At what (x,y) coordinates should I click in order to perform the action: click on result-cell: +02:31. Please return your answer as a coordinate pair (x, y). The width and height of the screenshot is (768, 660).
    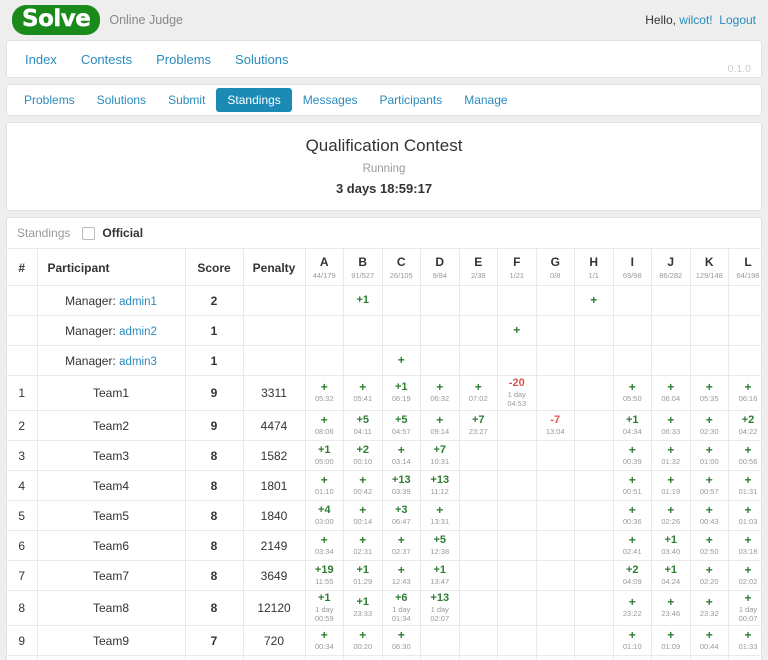
    Looking at the image, I should click on (362, 545).